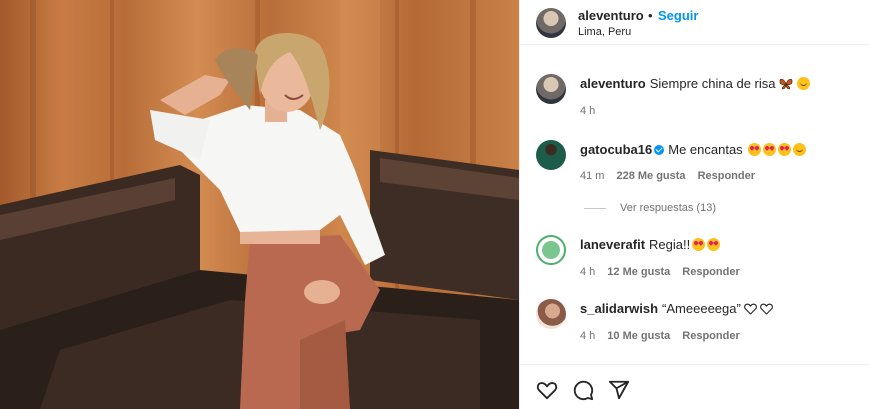  I want to click on post-location: Lima, Peru, so click(604, 32).